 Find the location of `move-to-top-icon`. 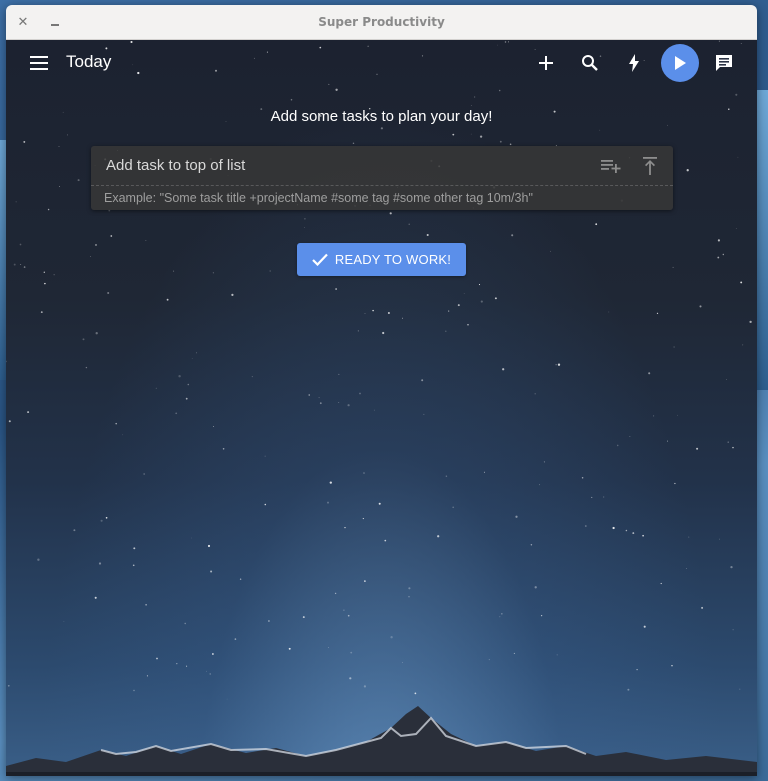

move-to-top-icon is located at coordinates (650, 166).